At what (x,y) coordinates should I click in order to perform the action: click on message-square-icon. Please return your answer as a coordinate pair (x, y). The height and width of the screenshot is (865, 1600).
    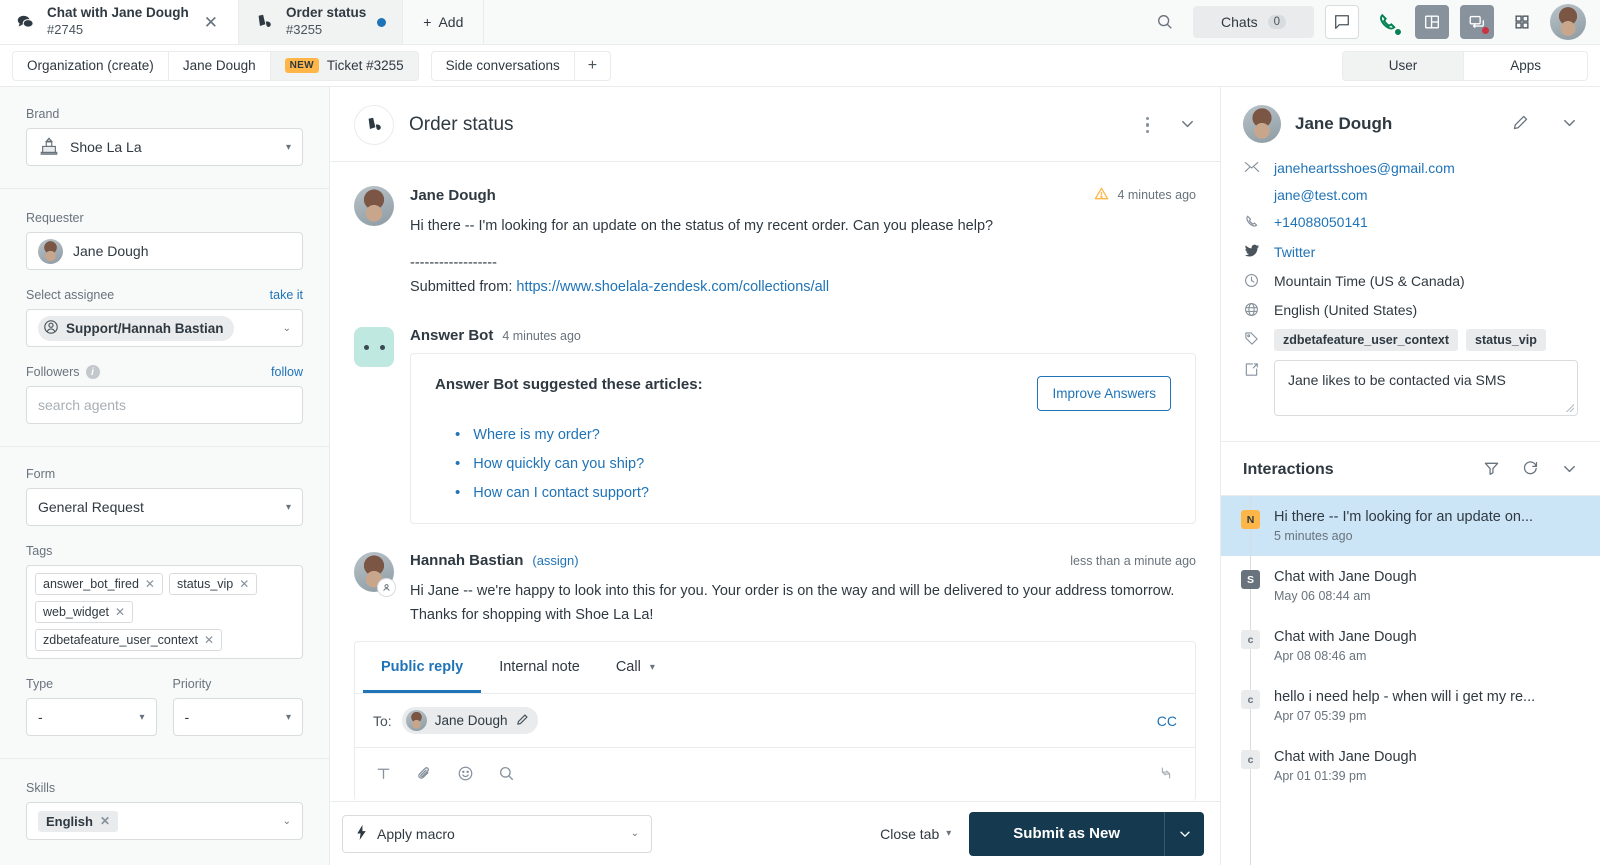
    Looking at the image, I should click on (1342, 22).